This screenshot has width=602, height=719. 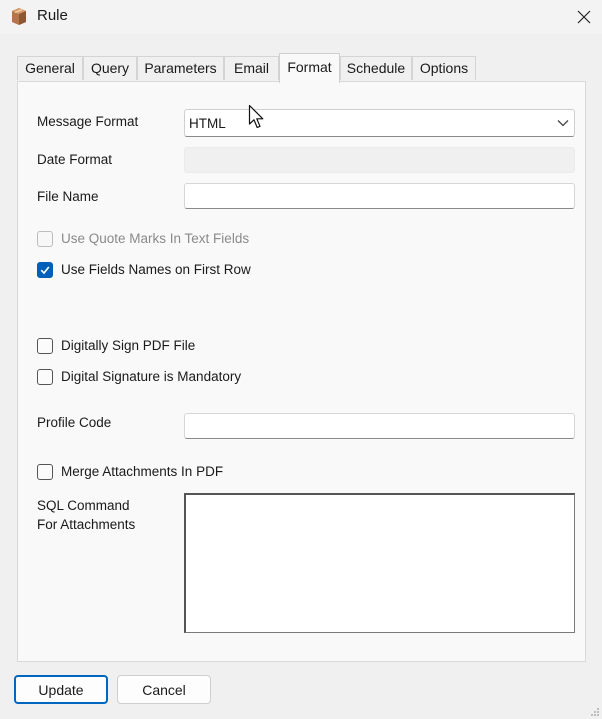 What do you see at coordinates (595, 712) in the screenshot?
I see `resize-grip-icon` at bounding box center [595, 712].